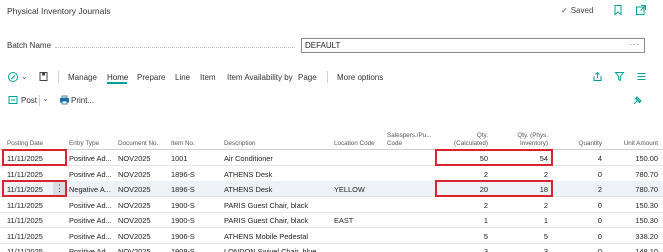 The width and height of the screenshot is (663, 252). I want to click on cell-item-no: 1908-S, so click(196, 249).